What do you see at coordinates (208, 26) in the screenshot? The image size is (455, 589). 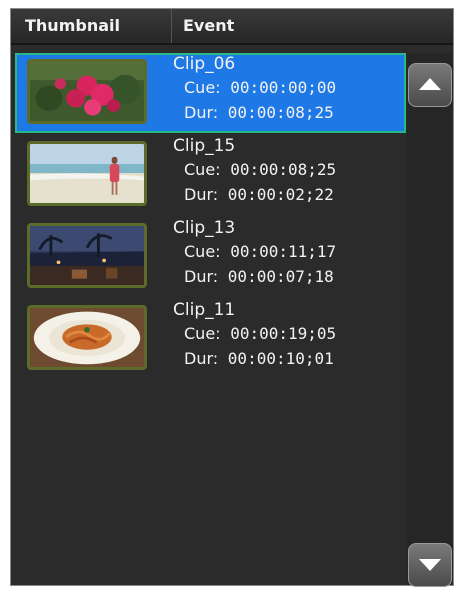 I see `event-column-header: Event` at bounding box center [208, 26].